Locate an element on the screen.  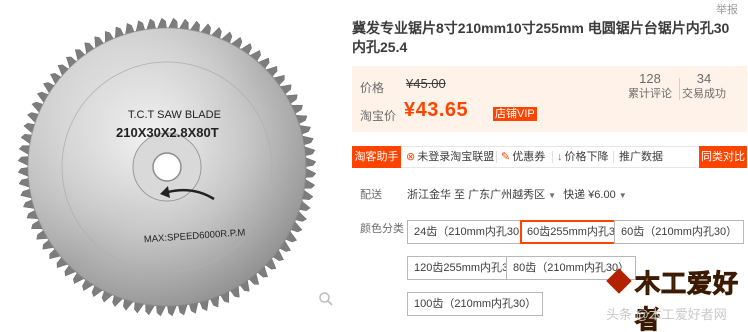
price-drop-link: ↓ 价格下降 is located at coordinates (583, 157).